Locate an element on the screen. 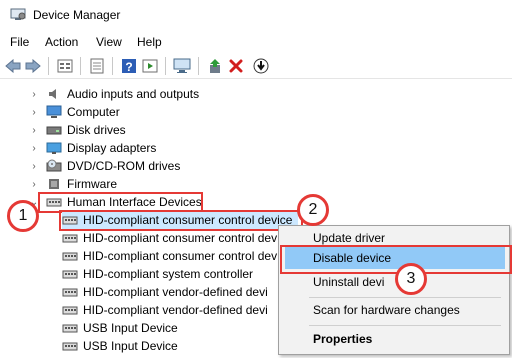 The height and width of the screenshot is (358, 512). menu-action: Action is located at coordinates (61, 42).